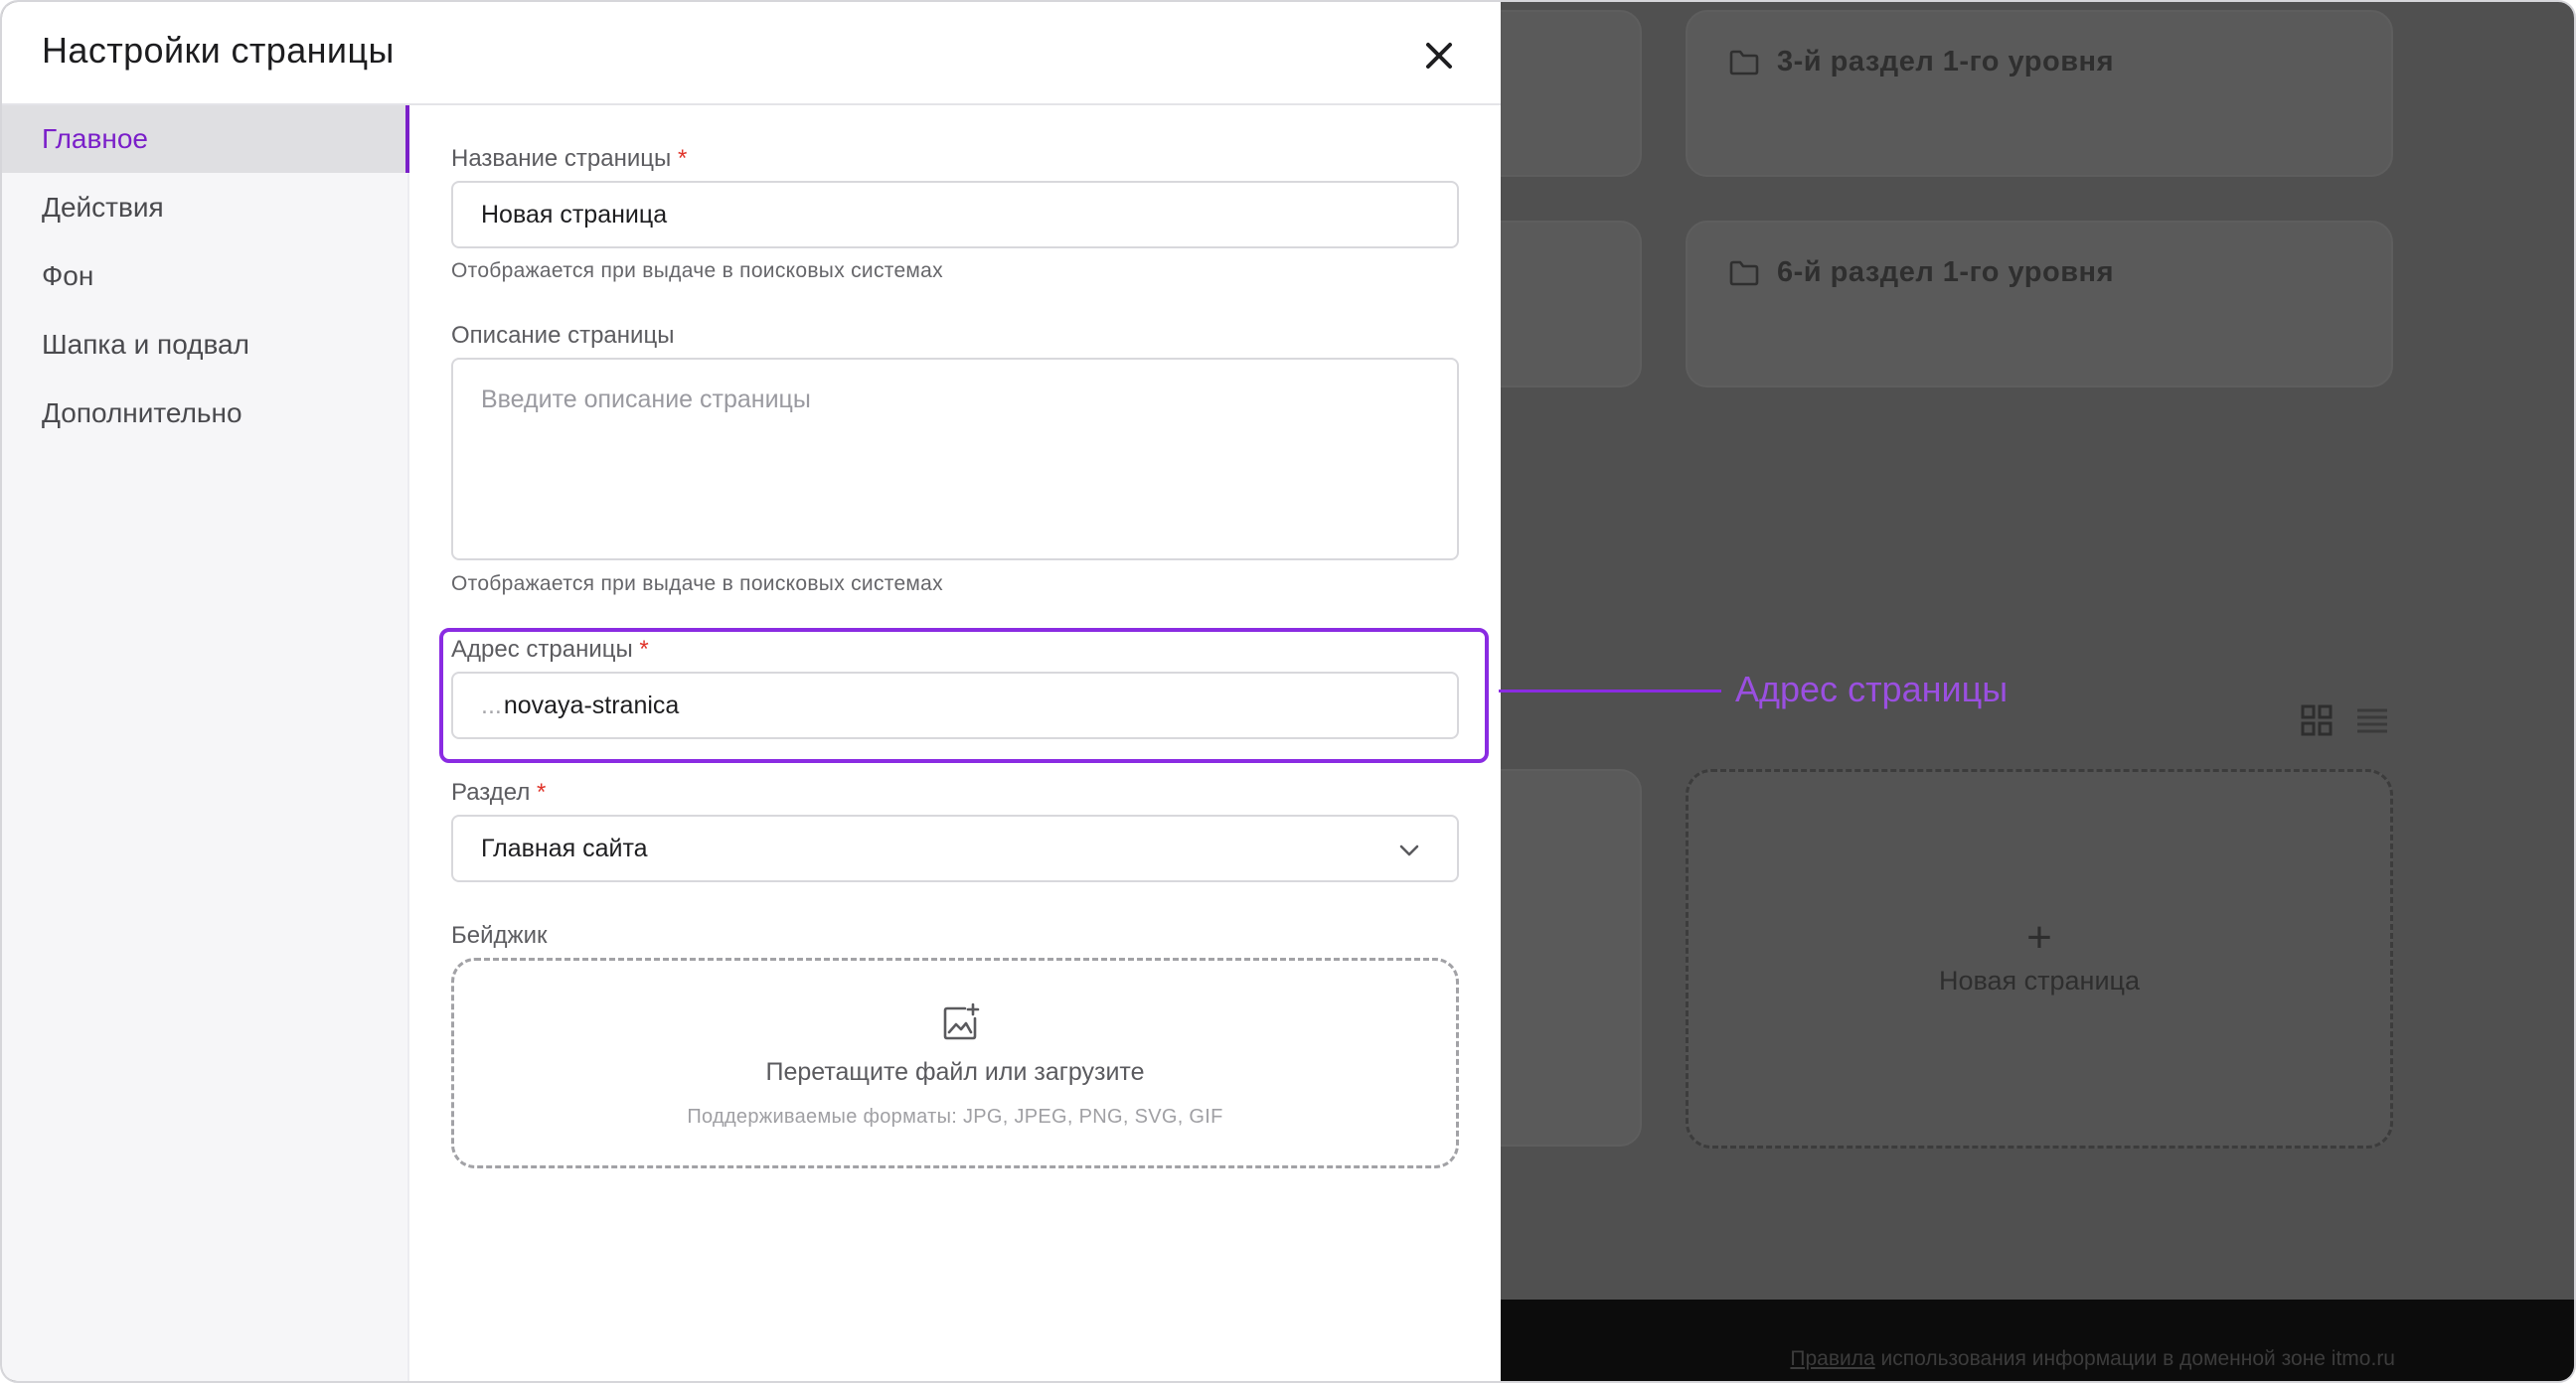 The image size is (2576, 1383). What do you see at coordinates (2039, 304) in the screenshot?
I see `section-card-6: 6-й раздел 1-го уровня` at bounding box center [2039, 304].